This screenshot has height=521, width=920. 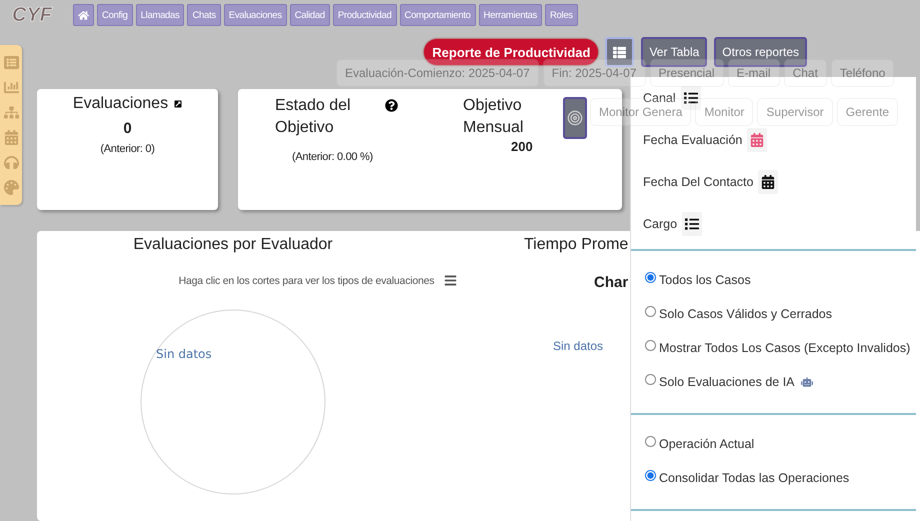 What do you see at coordinates (437, 73) in the screenshot?
I see `filter-chip: Evaluación-Comienzo: 2025-04-07` at bounding box center [437, 73].